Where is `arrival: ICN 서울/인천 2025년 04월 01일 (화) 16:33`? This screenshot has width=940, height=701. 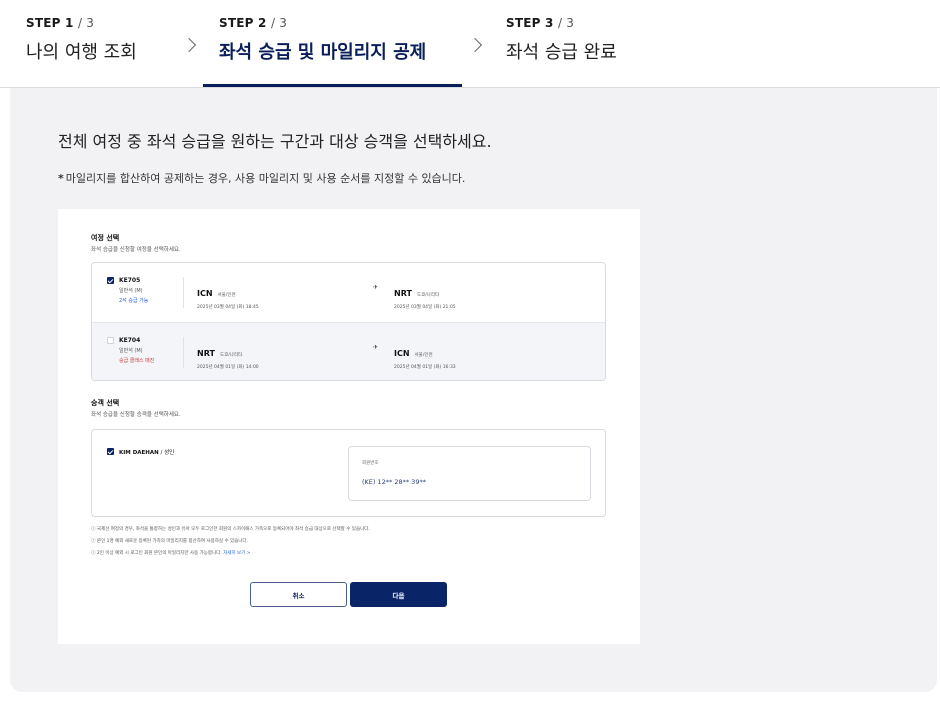 arrival: ICN 서울/인천 2025년 04월 01일 (화) 16:33 is located at coordinates (425, 355).